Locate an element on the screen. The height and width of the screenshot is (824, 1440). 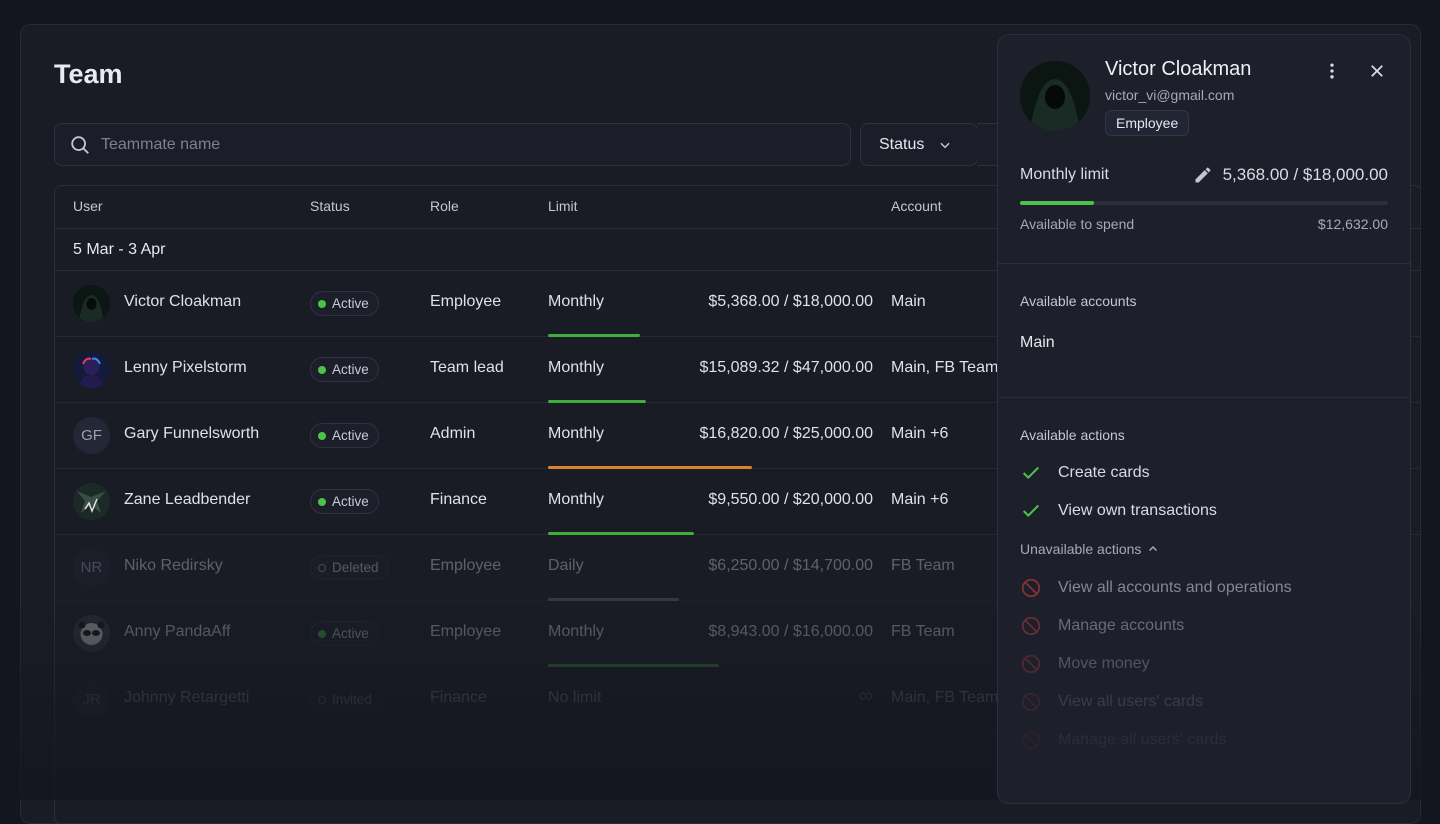
limit-total: / $14,700.00 is located at coordinates (828, 565).